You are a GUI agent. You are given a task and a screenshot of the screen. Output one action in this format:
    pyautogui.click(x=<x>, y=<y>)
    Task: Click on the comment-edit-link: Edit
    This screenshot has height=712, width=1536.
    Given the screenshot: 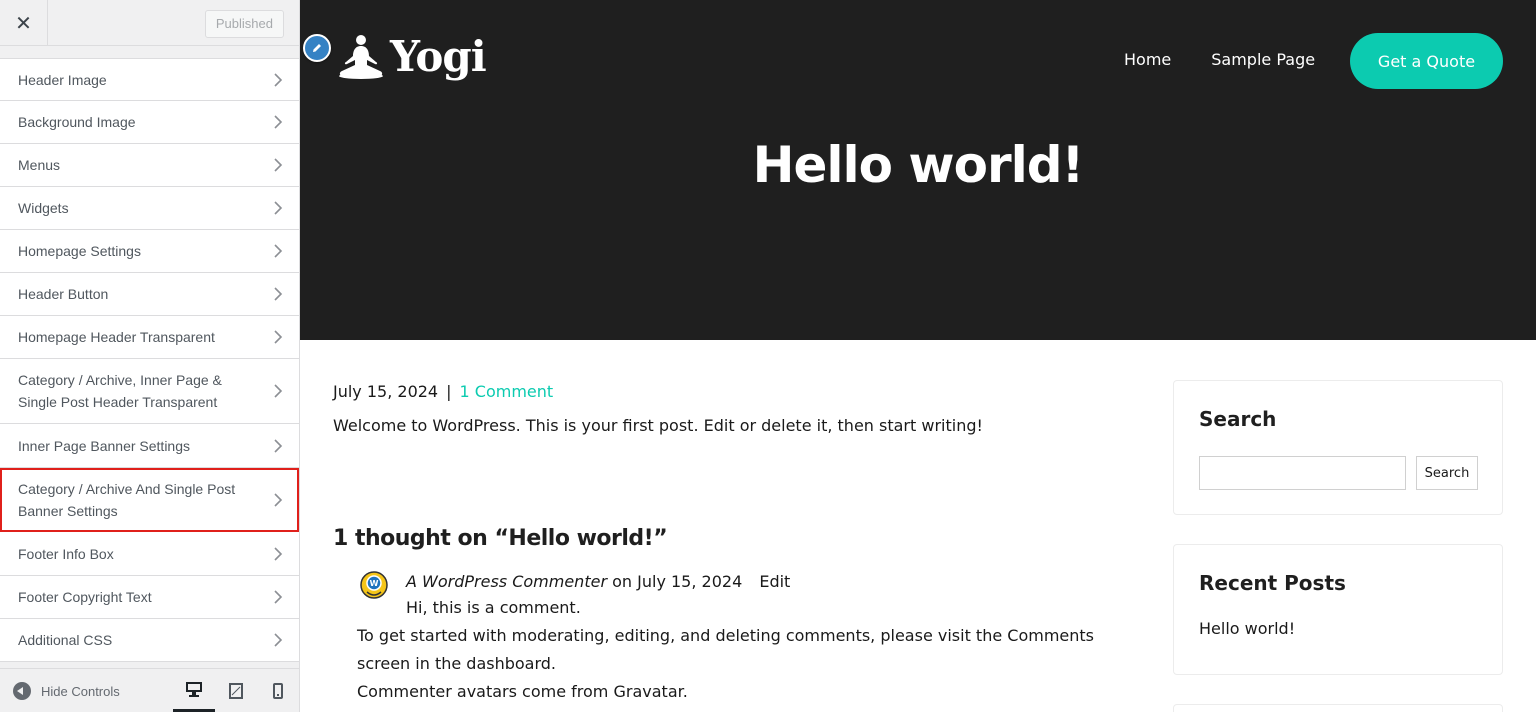 What is the action you would take?
    pyautogui.click(x=774, y=581)
    